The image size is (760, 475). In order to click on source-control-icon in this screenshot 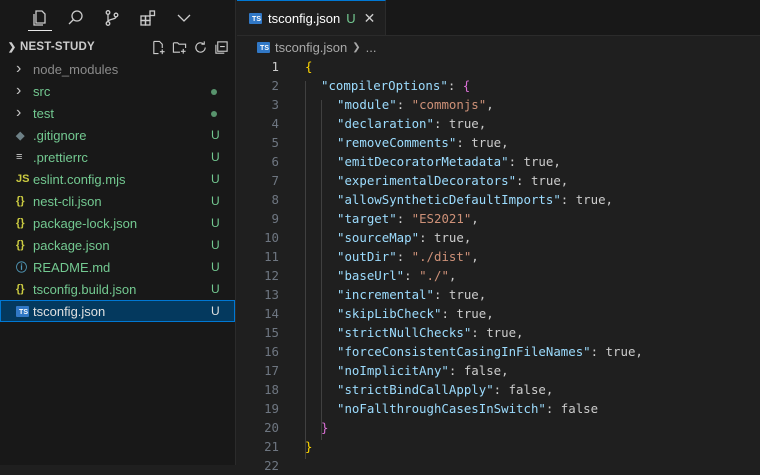, I will do `click(112, 18)`.